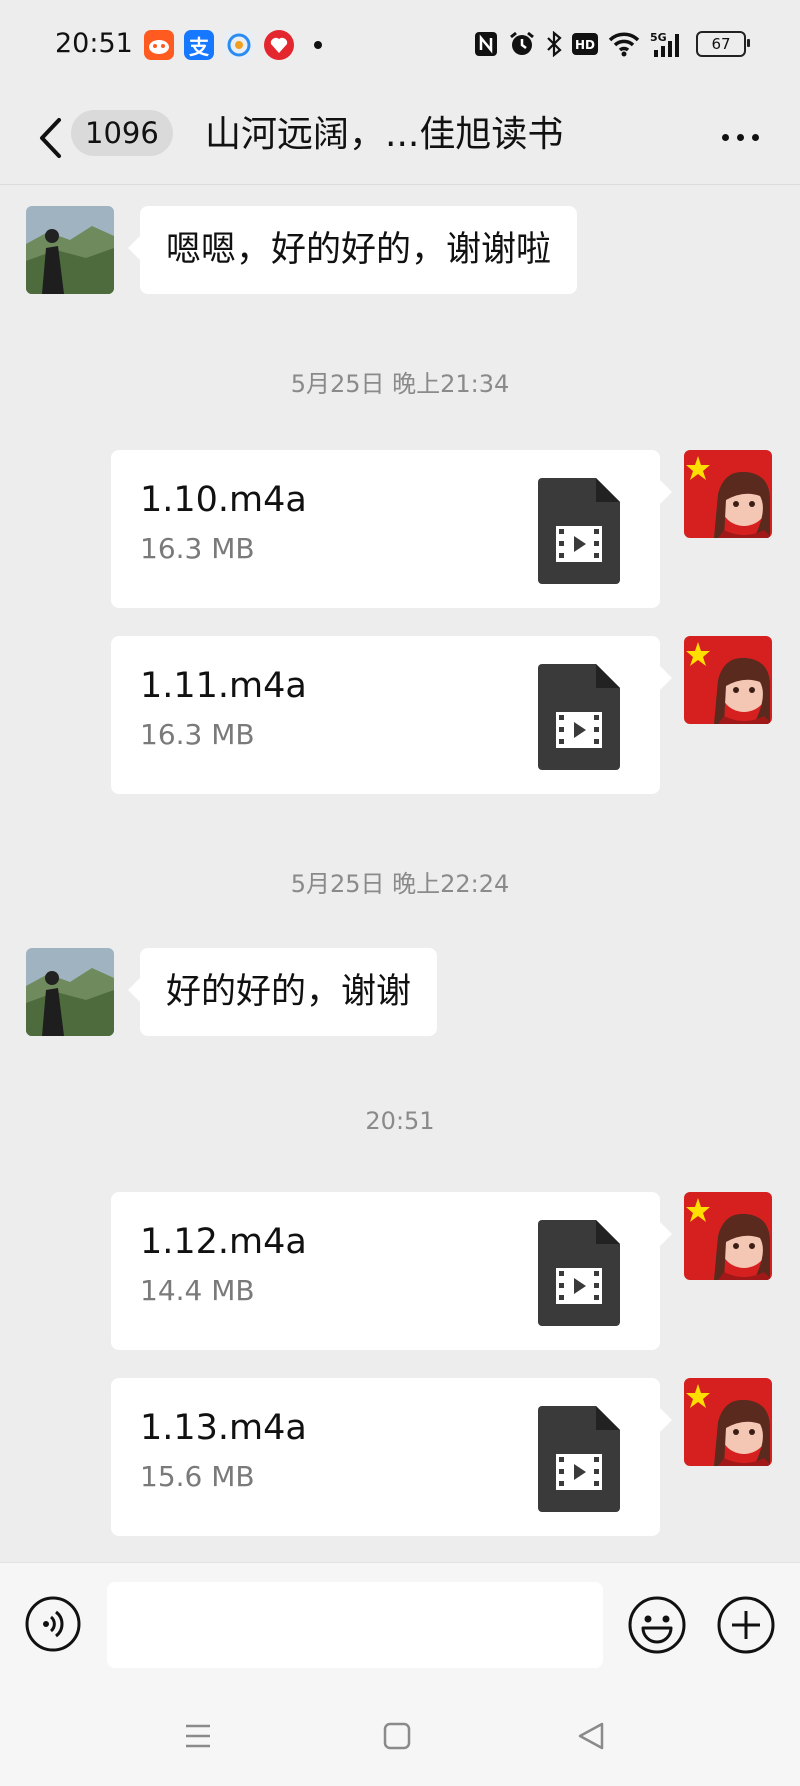 This screenshot has width=800, height=1786. What do you see at coordinates (391, 529) in the screenshot?
I see `file-message: 1.10.m4a 16.3 MB` at bounding box center [391, 529].